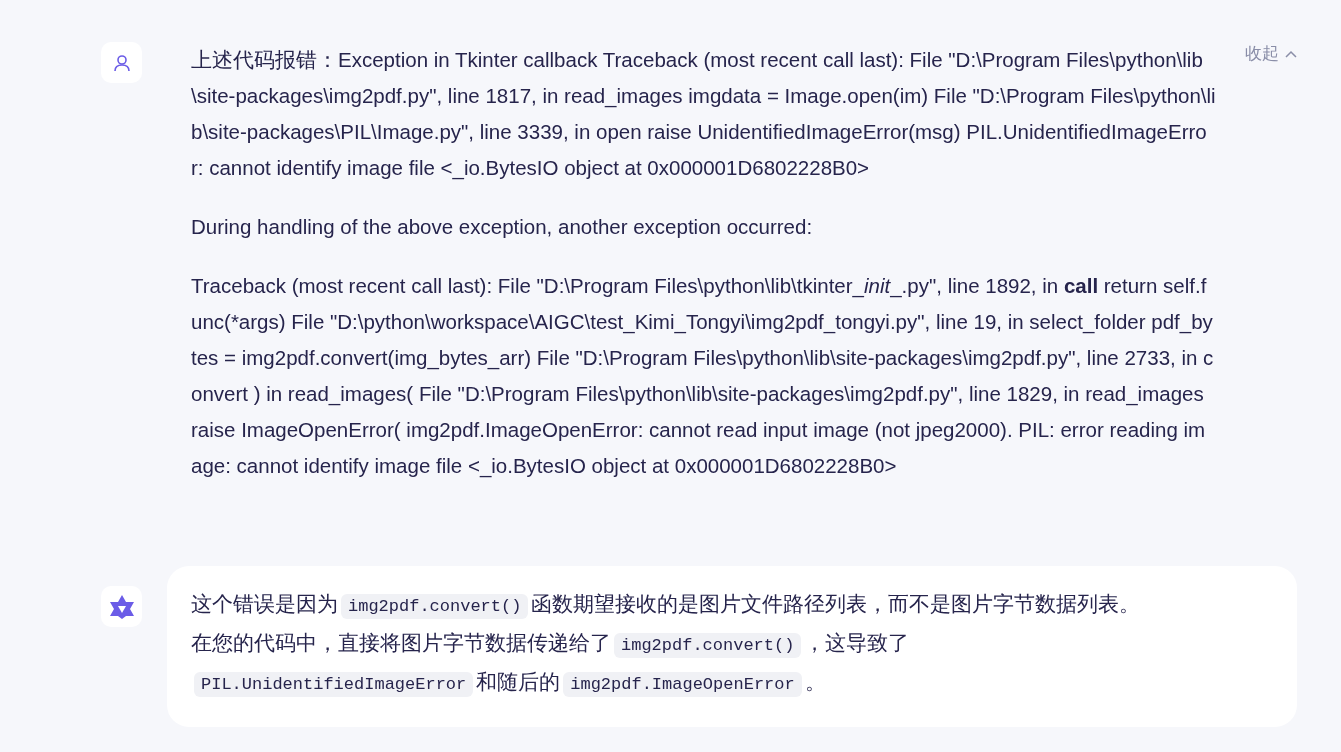 The height and width of the screenshot is (752, 1341). Describe the element at coordinates (502, 227) in the screenshot. I see `message-paragraph: During handling of the above exception, another exception occurred:` at that location.